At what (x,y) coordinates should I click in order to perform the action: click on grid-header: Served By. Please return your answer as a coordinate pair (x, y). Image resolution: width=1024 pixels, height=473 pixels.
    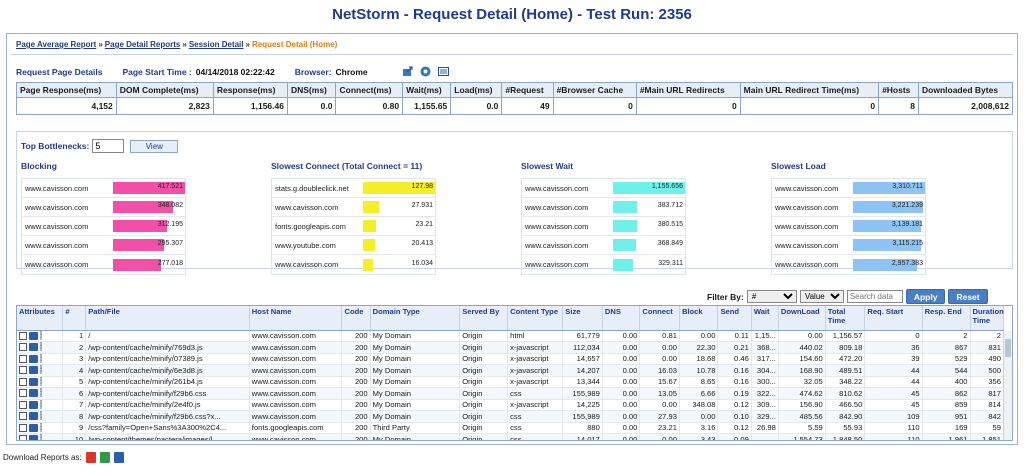
    Looking at the image, I should click on (484, 318).